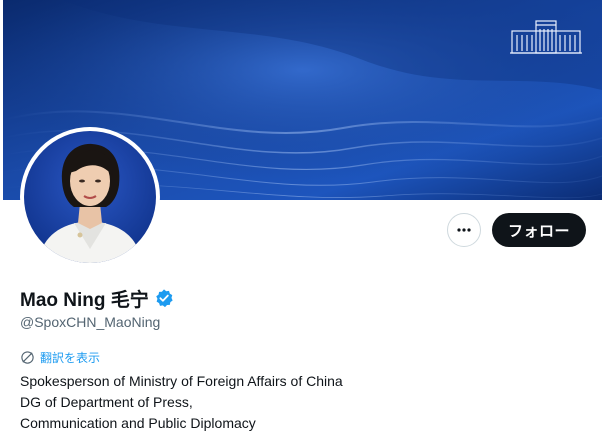 The height and width of the screenshot is (438, 608). I want to click on translate-label: 翻訳を表示, so click(70, 357).